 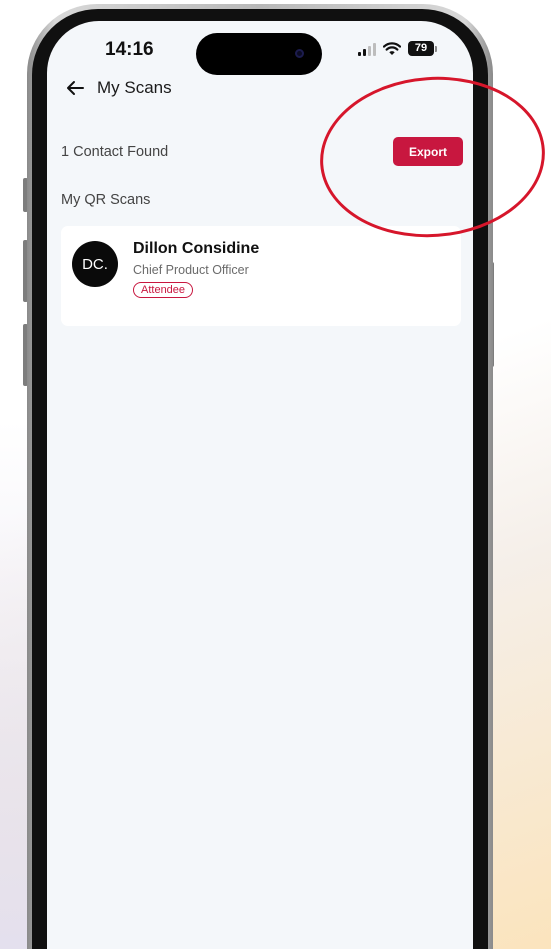 What do you see at coordinates (129, 49) in the screenshot?
I see `status-time: 14:16` at bounding box center [129, 49].